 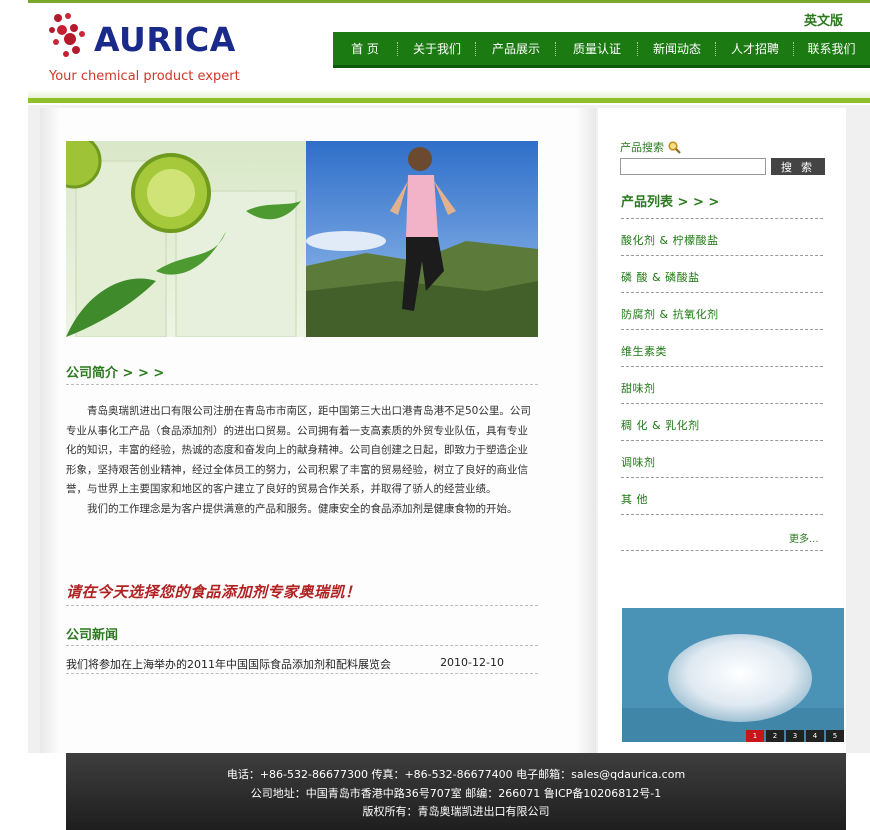 What do you see at coordinates (449, 94) in the screenshot?
I see `header-band` at bounding box center [449, 94].